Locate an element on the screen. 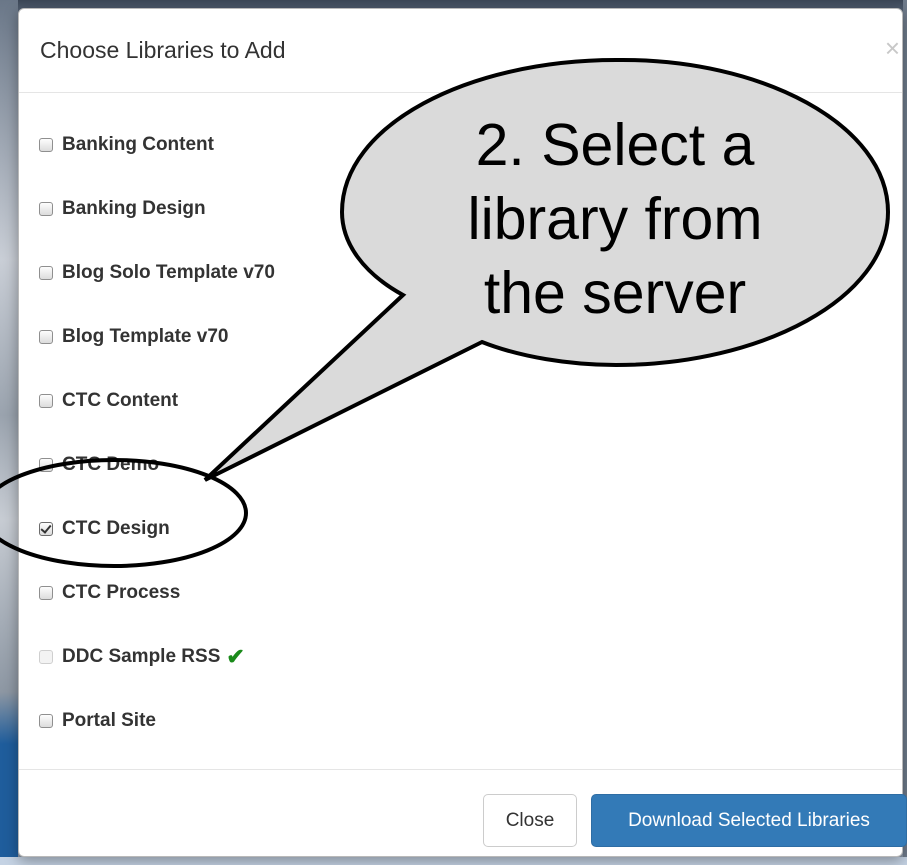  dialog-header: Choose Libraries to Add × is located at coordinates (460, 51).